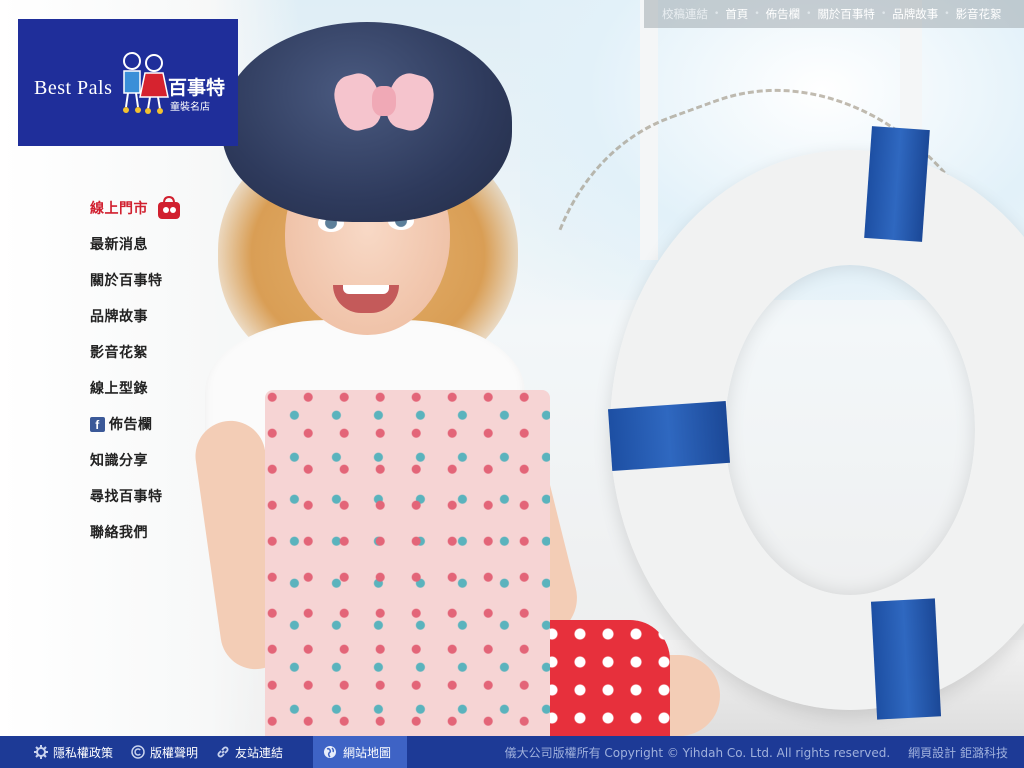 The image size is (1024, 768). What do you see at coordinates (783, 14) in the screenshot?
I see `top-nav-bulletin: 佈告欄` at bounding box center [783, 14].